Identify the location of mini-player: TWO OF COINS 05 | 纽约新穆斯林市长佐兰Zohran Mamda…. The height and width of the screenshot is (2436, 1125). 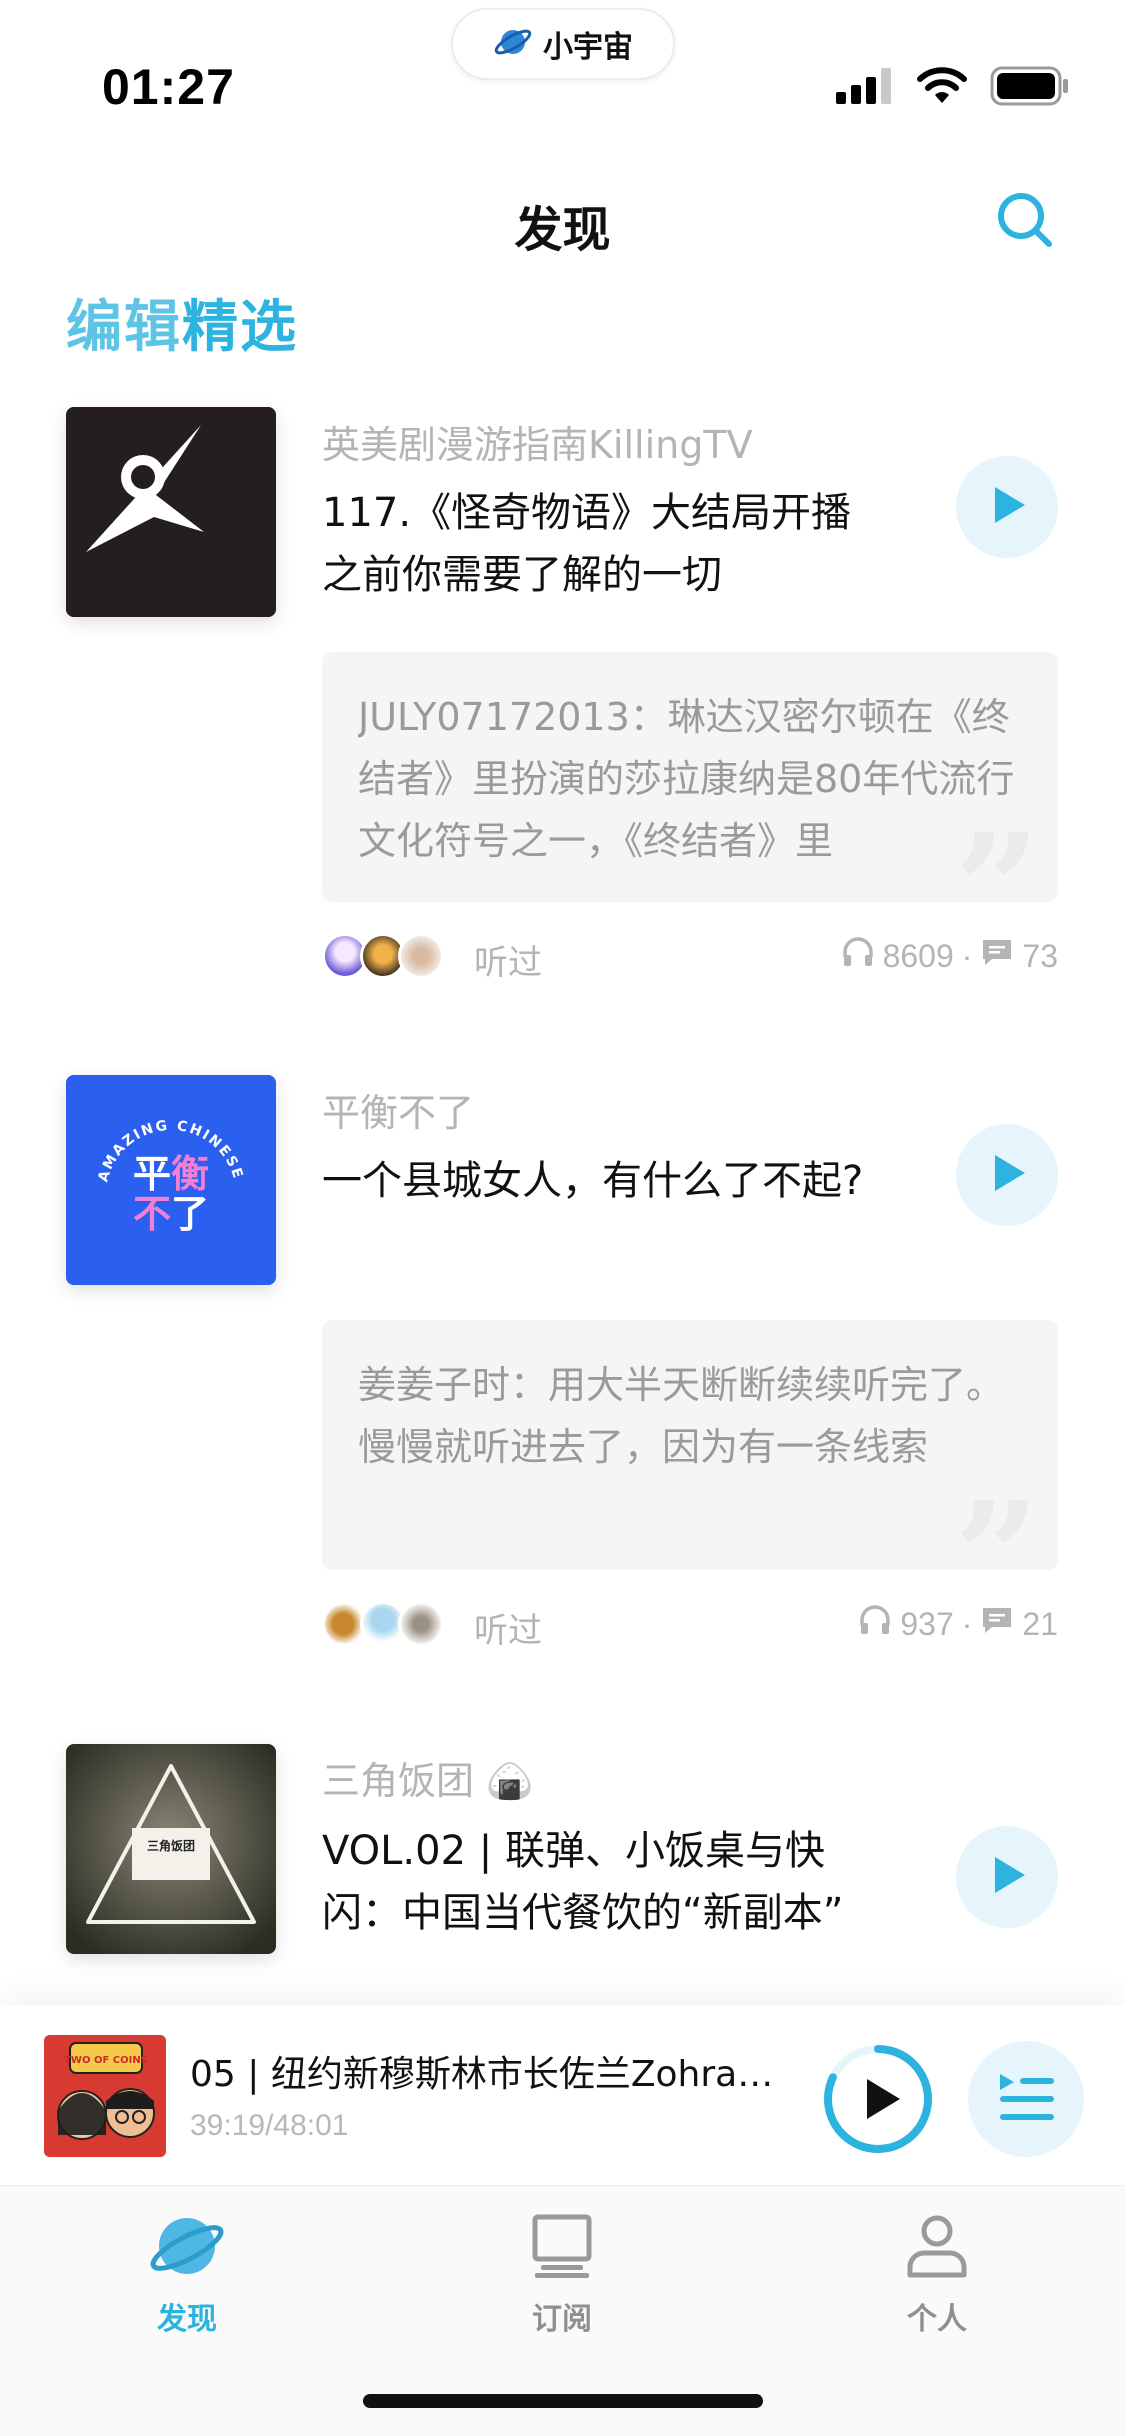
(562, 2095).